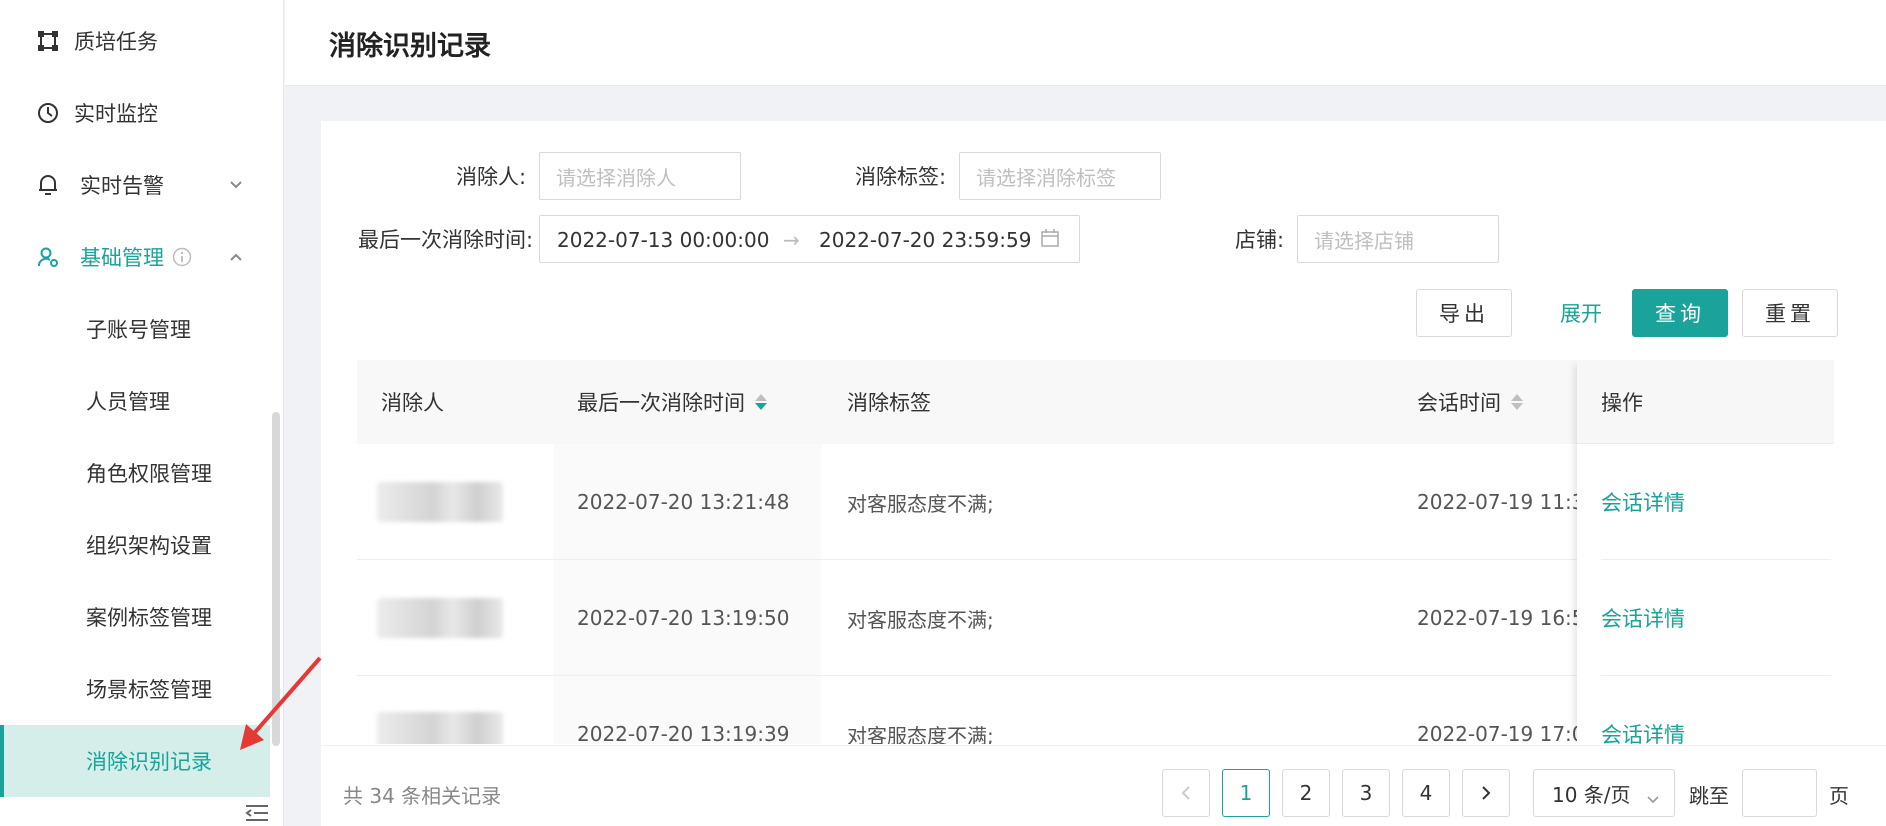  Describe the element at coordinates (1366, 793) in the screenshot. I see `page-button-3: 3` at that location.